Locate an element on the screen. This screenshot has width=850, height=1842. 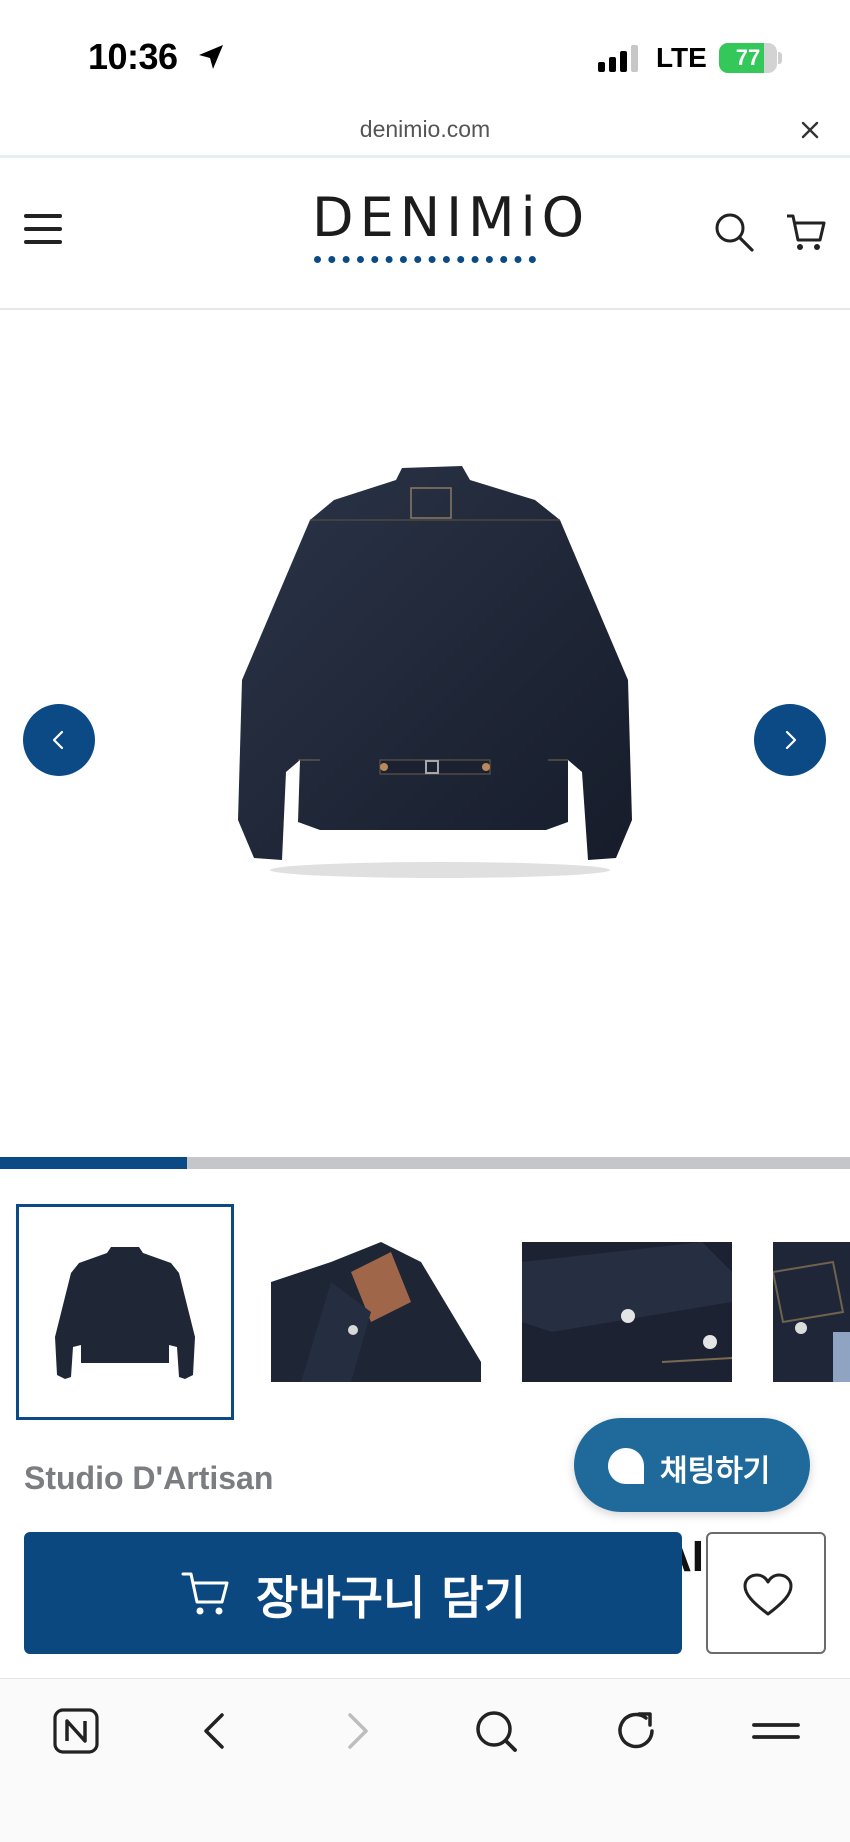
battery-cap is located at coordinates (780, 58).